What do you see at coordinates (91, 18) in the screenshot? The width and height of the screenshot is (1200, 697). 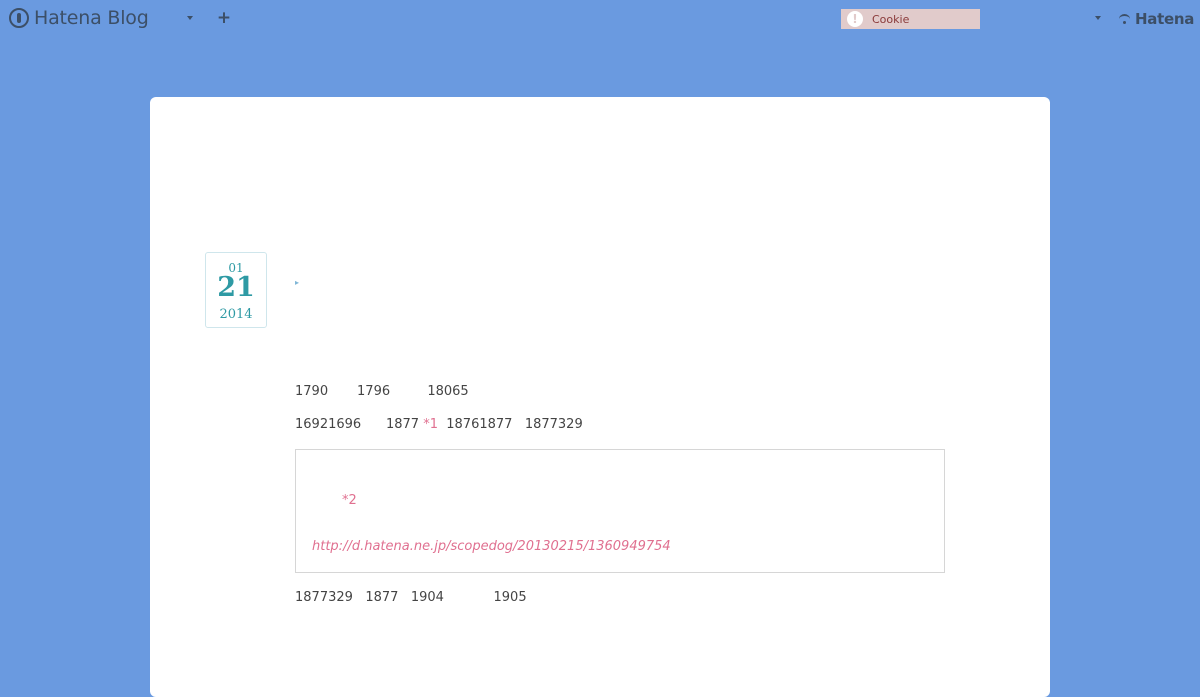 I see `brand-name: Hatena Blog` at bounding box center [91, 18].